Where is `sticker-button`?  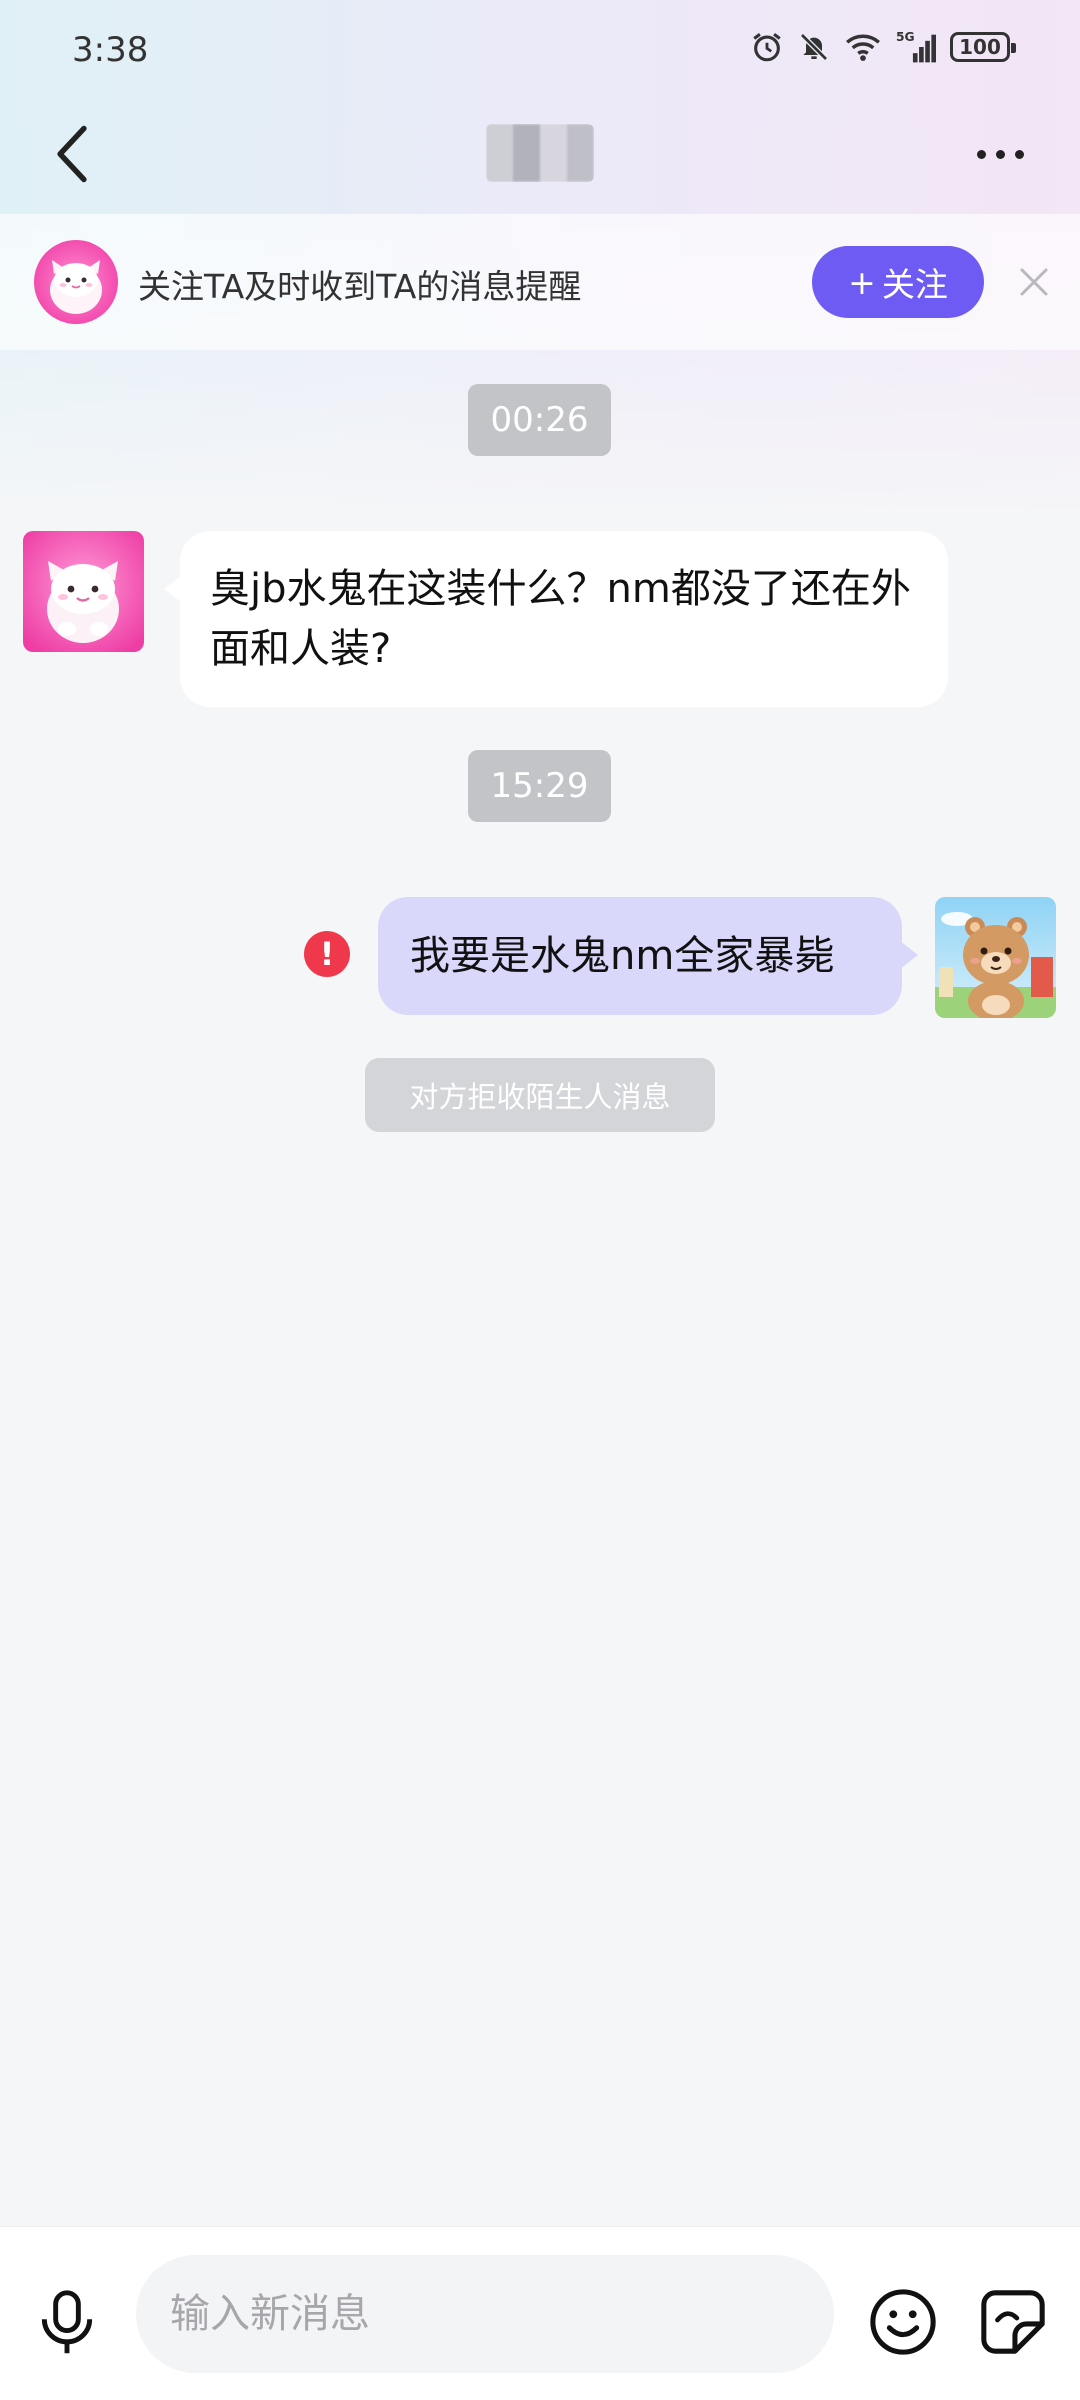
sticker-button is located at coordinates (1013, 2322).